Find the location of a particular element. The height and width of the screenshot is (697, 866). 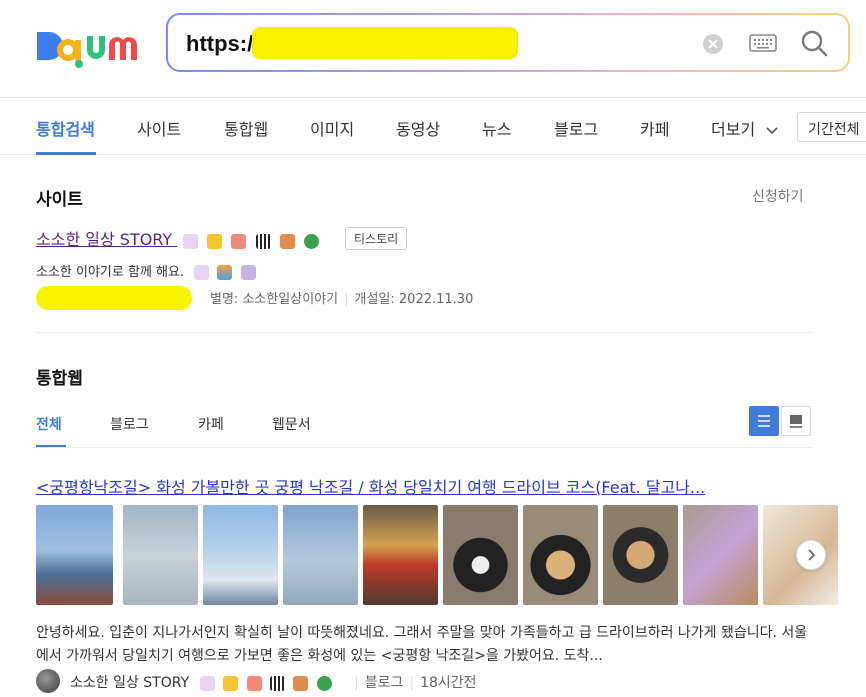

search-input: https:/ is located at coordinates (219, 44).